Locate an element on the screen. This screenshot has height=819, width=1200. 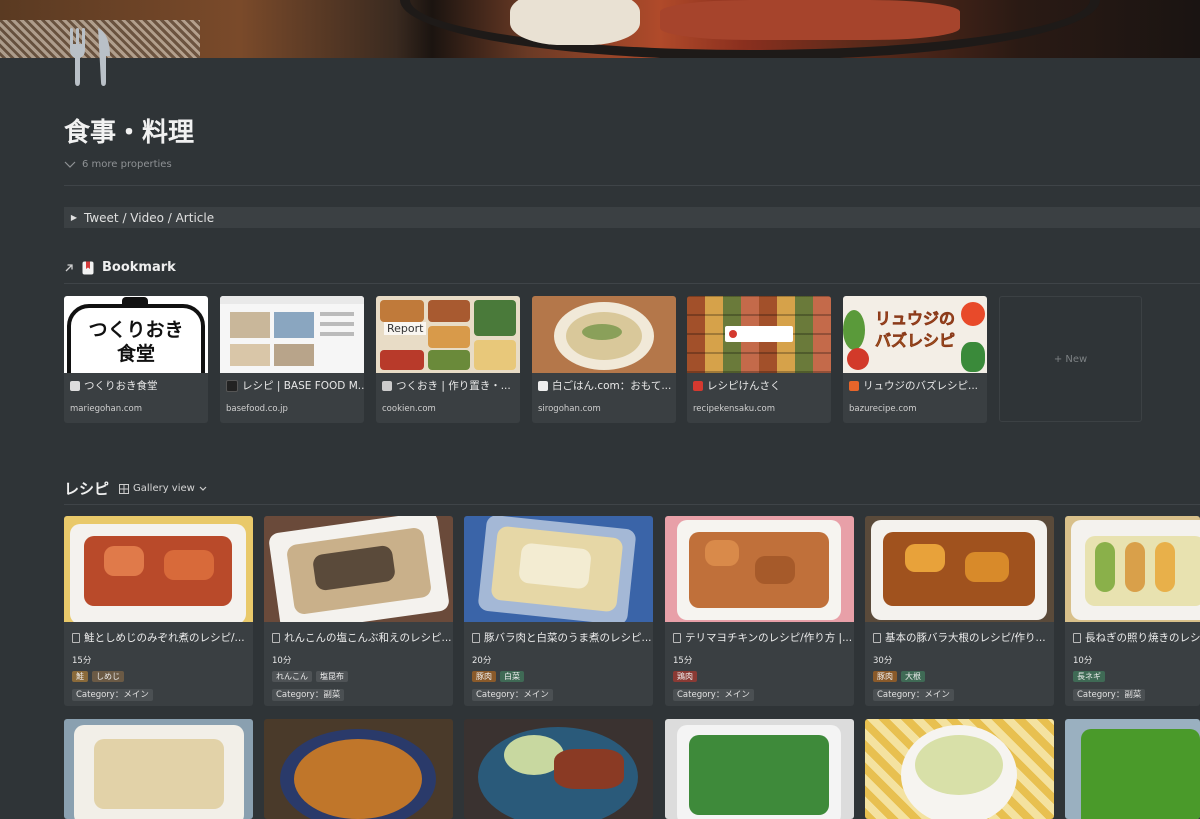
recipe-db-title: レシピ Gallery view is located at coordinates (135, 488).